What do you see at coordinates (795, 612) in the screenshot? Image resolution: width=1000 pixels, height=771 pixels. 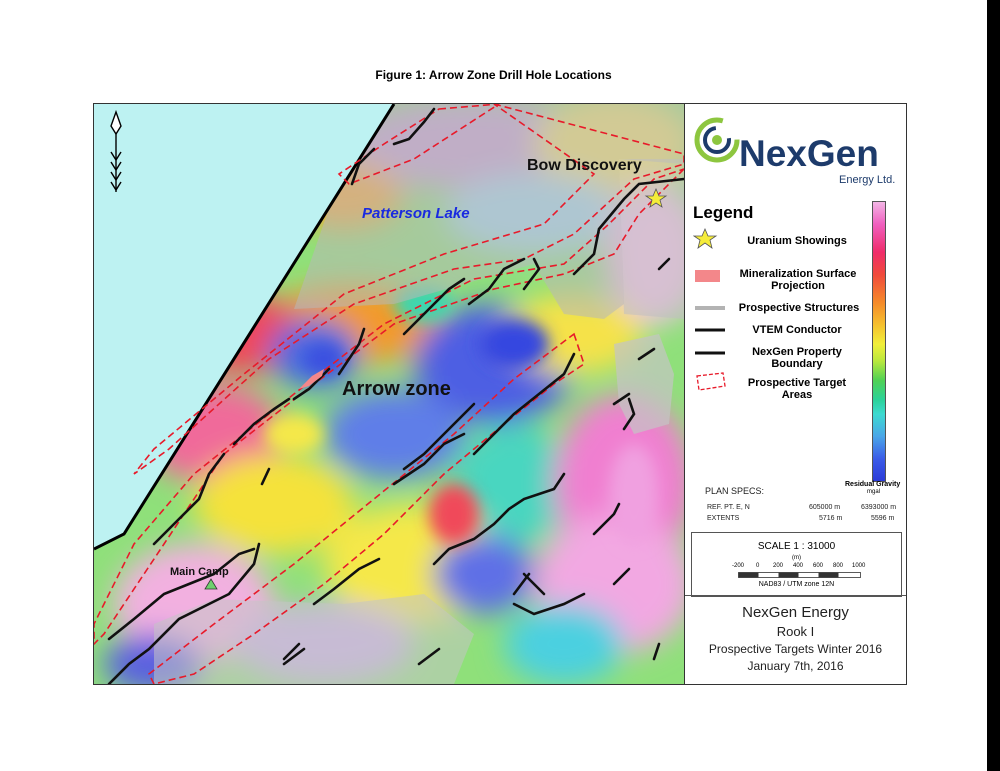 I see `title-company: NexGen Energy` at bounding box center [795, 612].